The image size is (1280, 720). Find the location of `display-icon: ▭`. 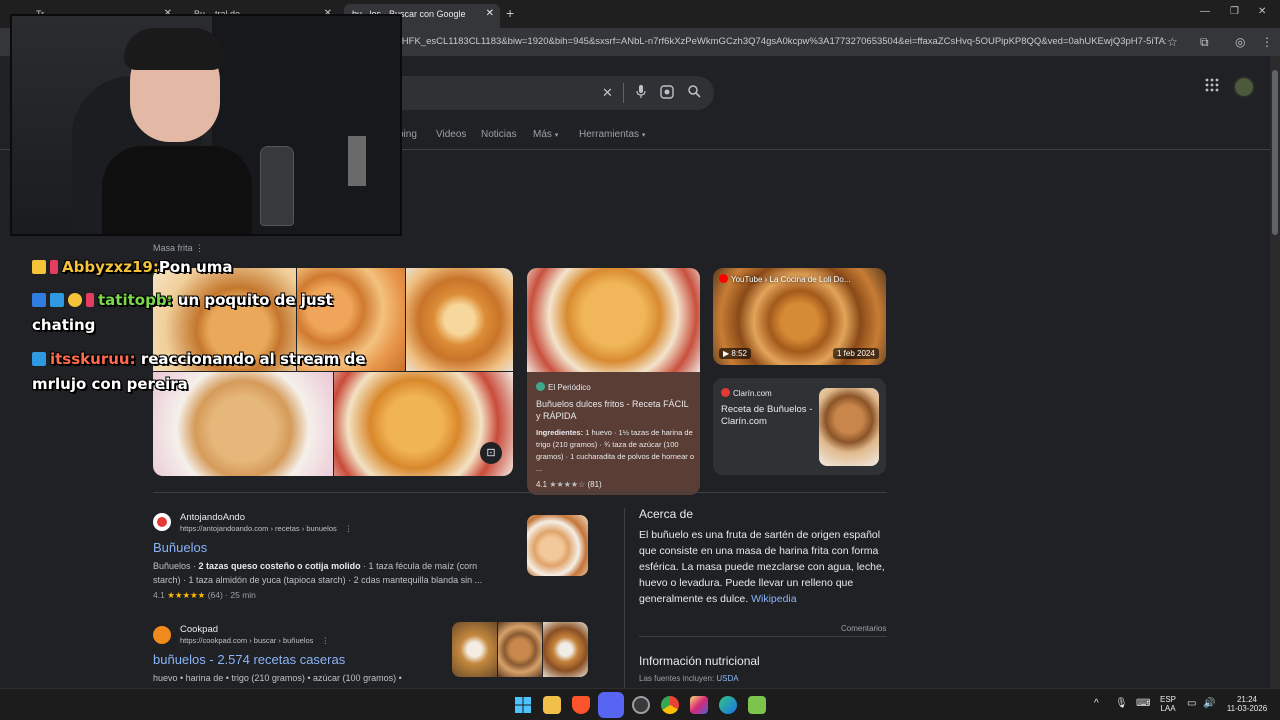

display-icon: ▭ is located at coordinates (1191, 703).